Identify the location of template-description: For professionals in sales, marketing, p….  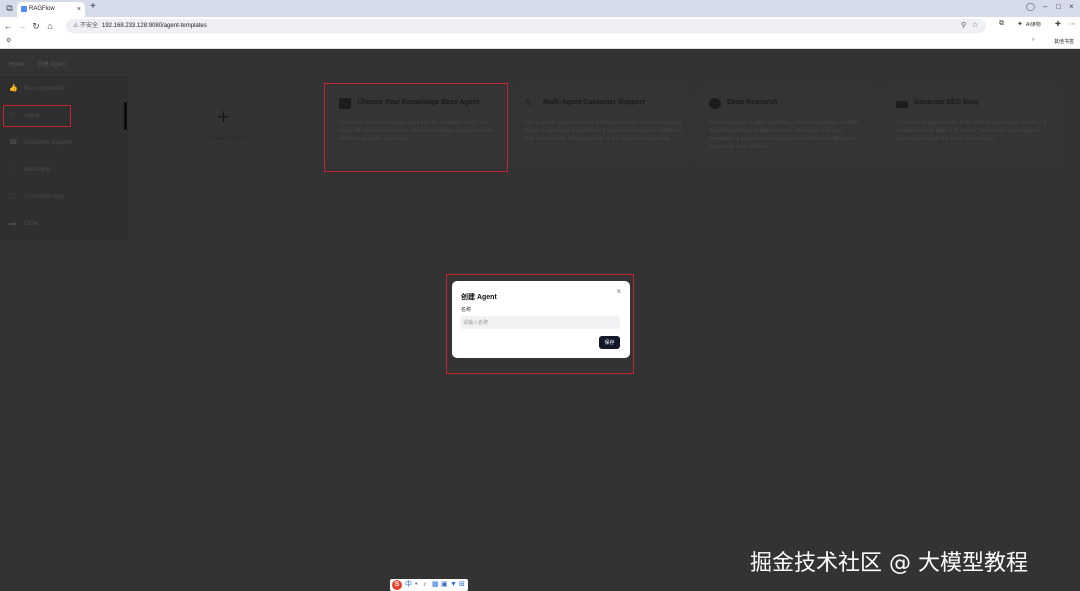
(784, 135).